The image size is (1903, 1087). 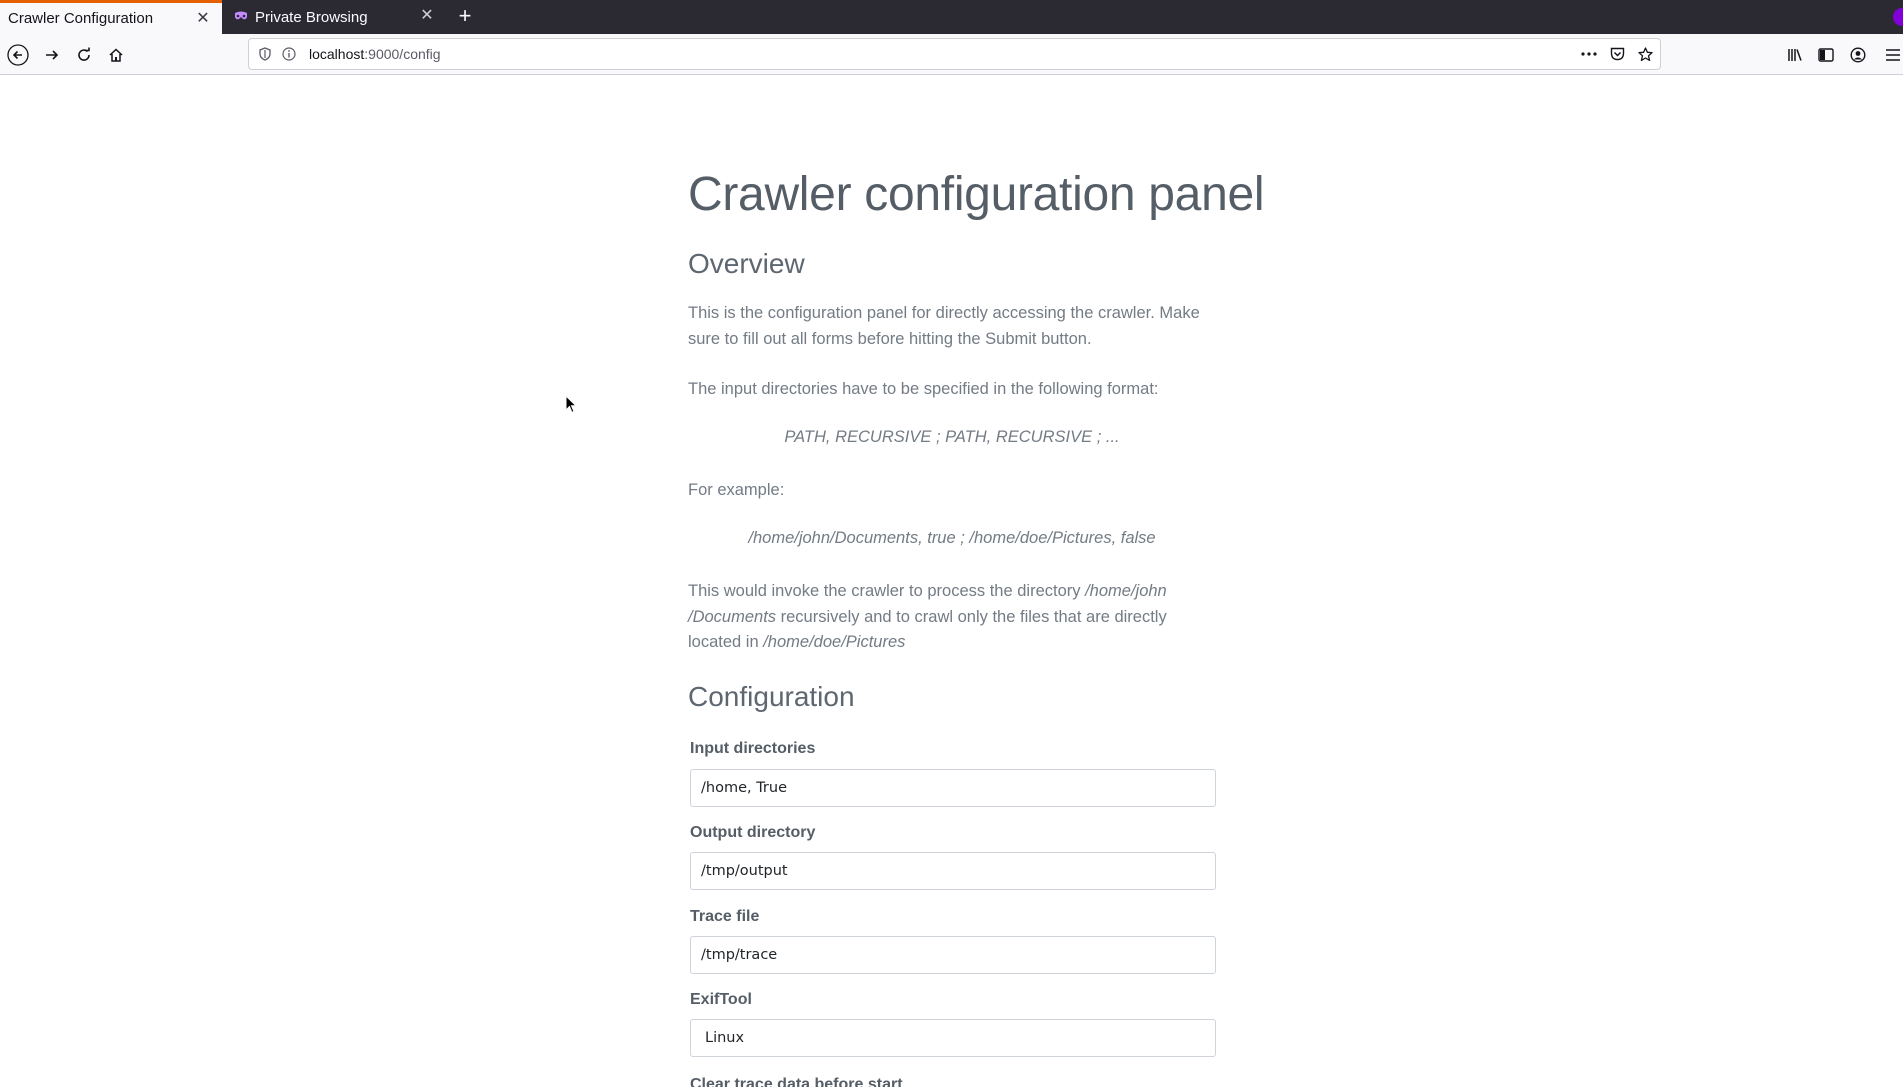 What do you see at coordinates (953, 1038) in the screenshot?
I see `exiftool-select: Linux` at bounding box center [953, 1038].